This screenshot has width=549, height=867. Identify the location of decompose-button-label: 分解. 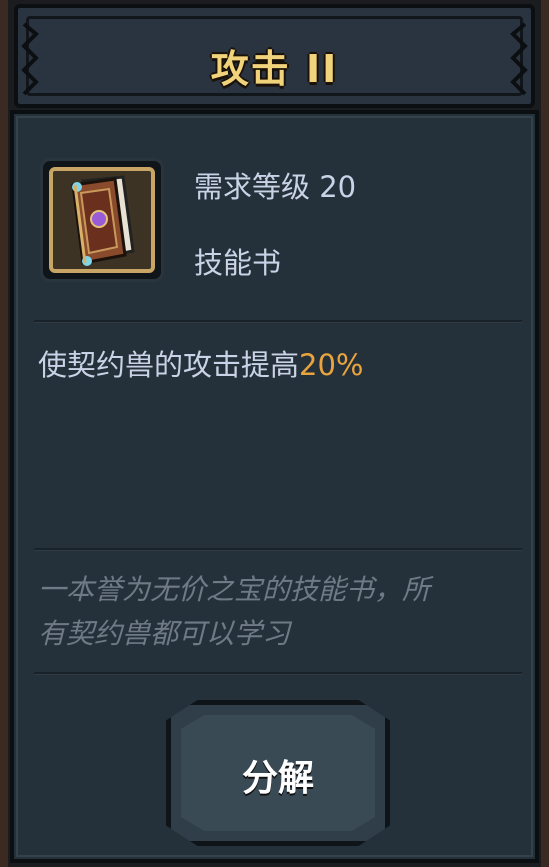
(277, 778).